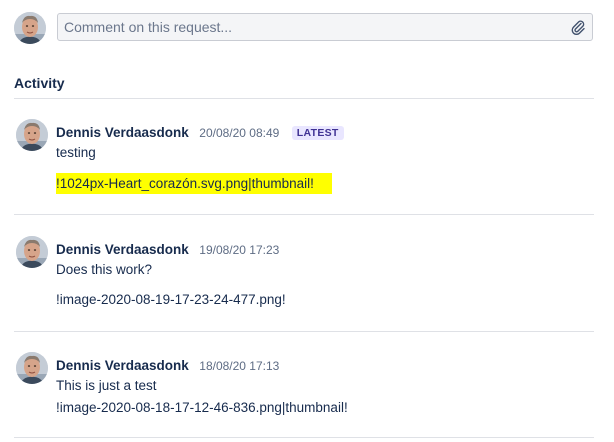 The height and width of the screenshot is (442, 614). What do you see at coordinates (171, 299) in the screenshot?
I see `comment-attachment-markup: !image-2020-08-19-17-23-24-477.png!` at bounding box center [171, 299].